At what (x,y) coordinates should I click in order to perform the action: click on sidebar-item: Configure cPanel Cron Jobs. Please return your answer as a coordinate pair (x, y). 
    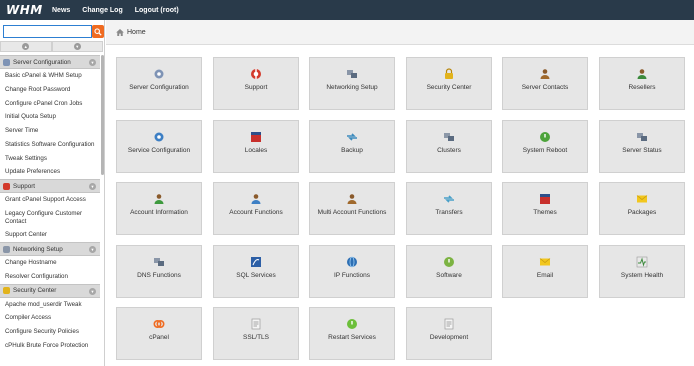
    Looking at the image, I should click on (50, 104).